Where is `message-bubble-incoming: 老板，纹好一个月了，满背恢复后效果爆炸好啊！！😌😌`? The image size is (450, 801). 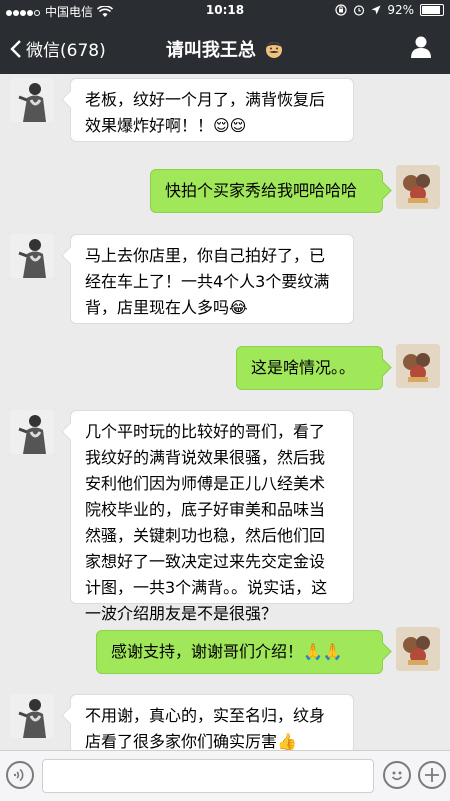 message-bubble-incoming: 老板，纹好一个月了，满背恢复后效果爆炸好啊！！😌😌 is located at coordinates (212, 110).